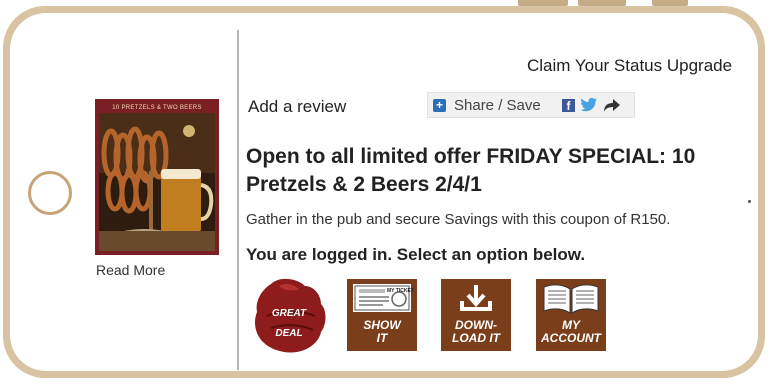 The image size is (770, 385). What do you see at coordinates (497, 105) in the screenshot?
I see `share-save-label: Share / Save` at bounding box center [497, 105].